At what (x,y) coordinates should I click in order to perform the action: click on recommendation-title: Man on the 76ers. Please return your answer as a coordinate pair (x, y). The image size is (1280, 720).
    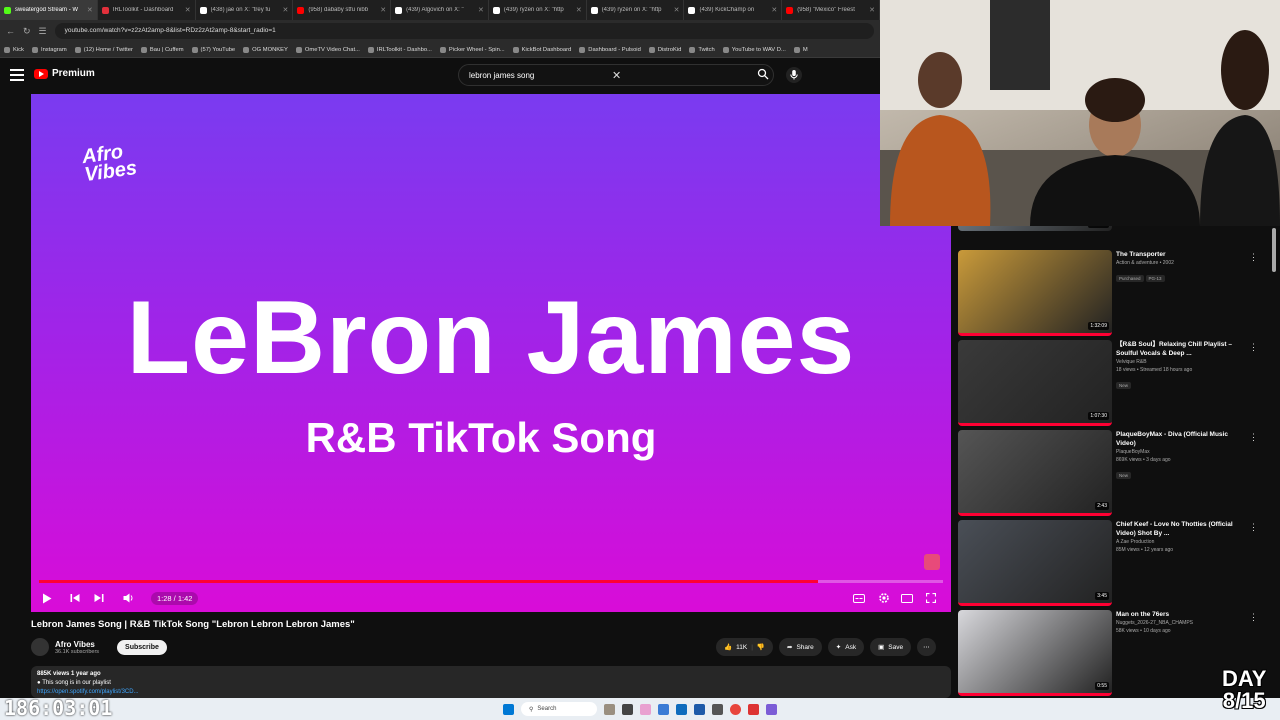
    Looking at the image, I should click on (1176, 614).